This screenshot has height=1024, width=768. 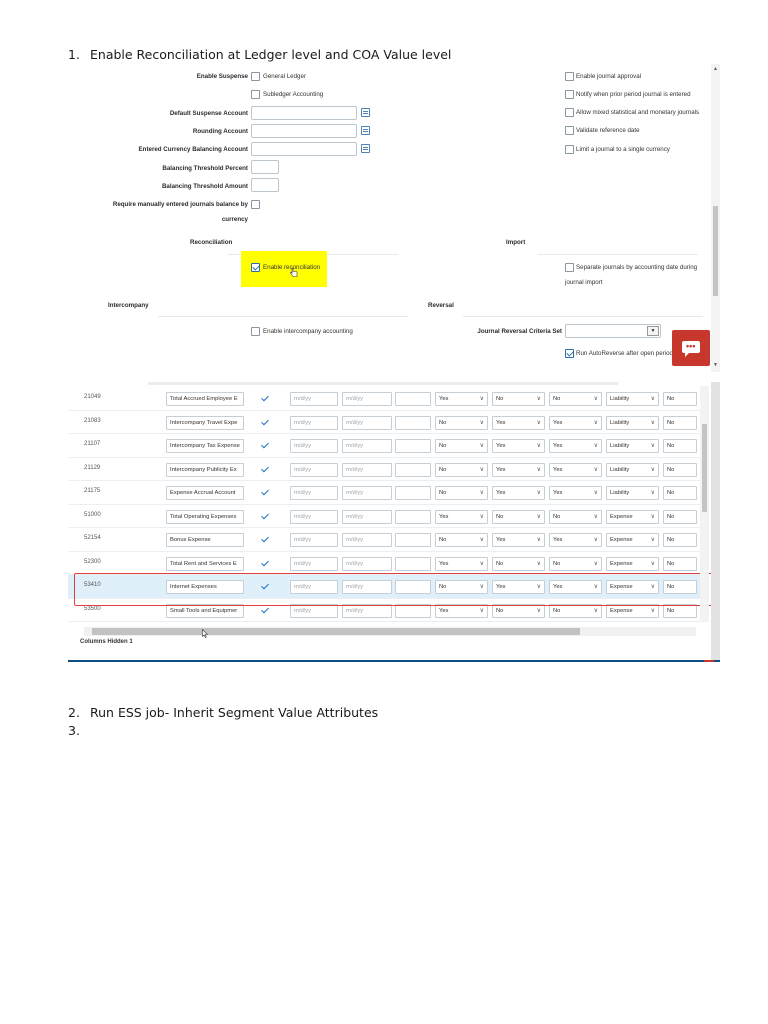 I want to click on description-field: Total Rent and Services E, so click(x=205, y=563).